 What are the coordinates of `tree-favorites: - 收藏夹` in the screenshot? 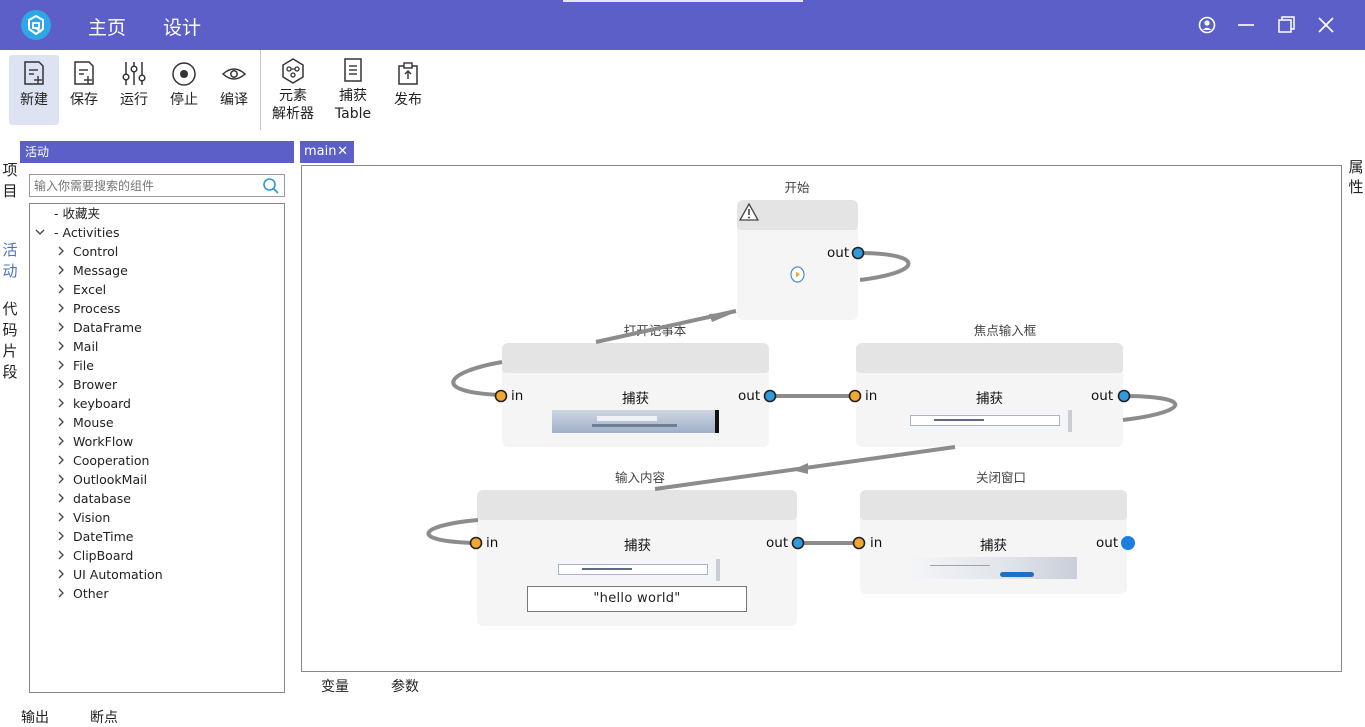 It's located at (77, 213).